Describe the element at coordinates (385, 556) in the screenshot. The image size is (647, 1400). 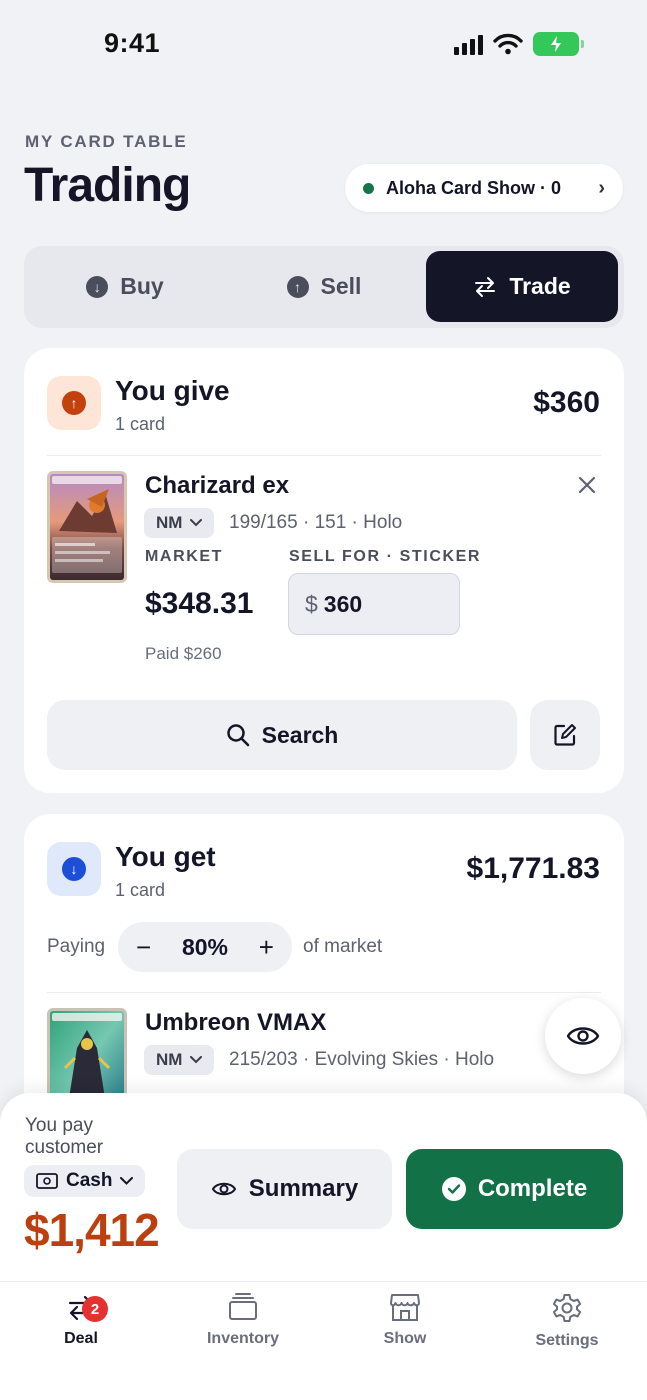
I see `sell-for-label: SELL FOR · STICKER` at that location.